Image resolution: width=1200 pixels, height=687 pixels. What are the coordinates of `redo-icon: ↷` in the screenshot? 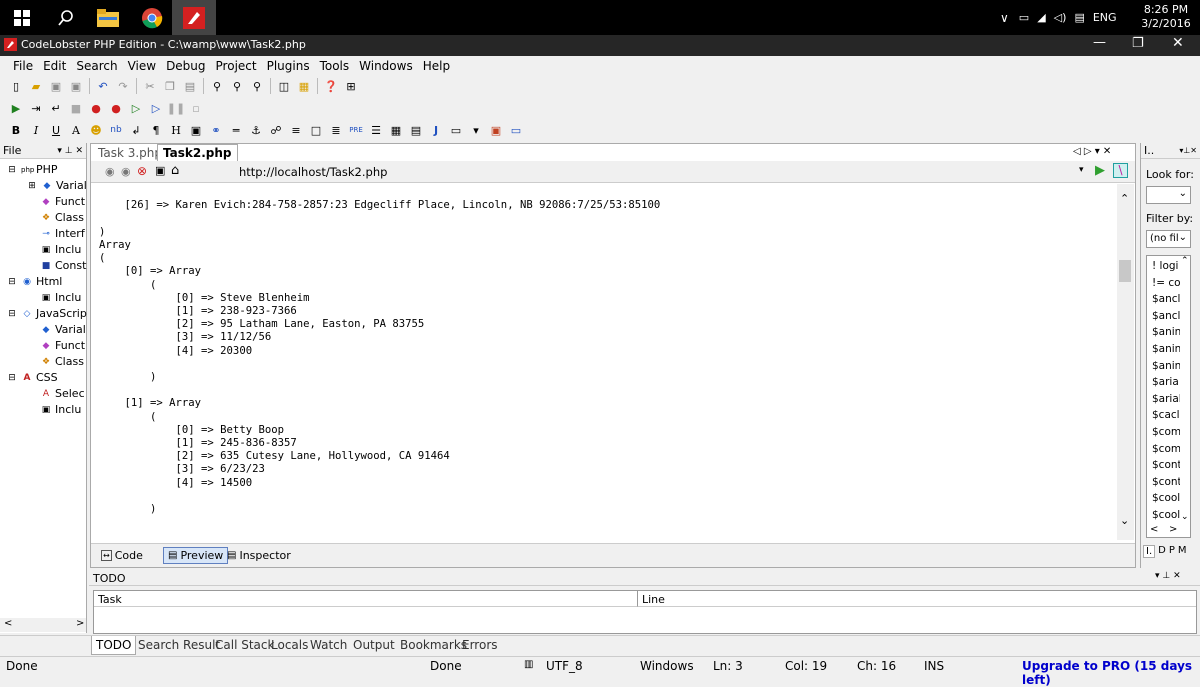 It's located at (123, 86).